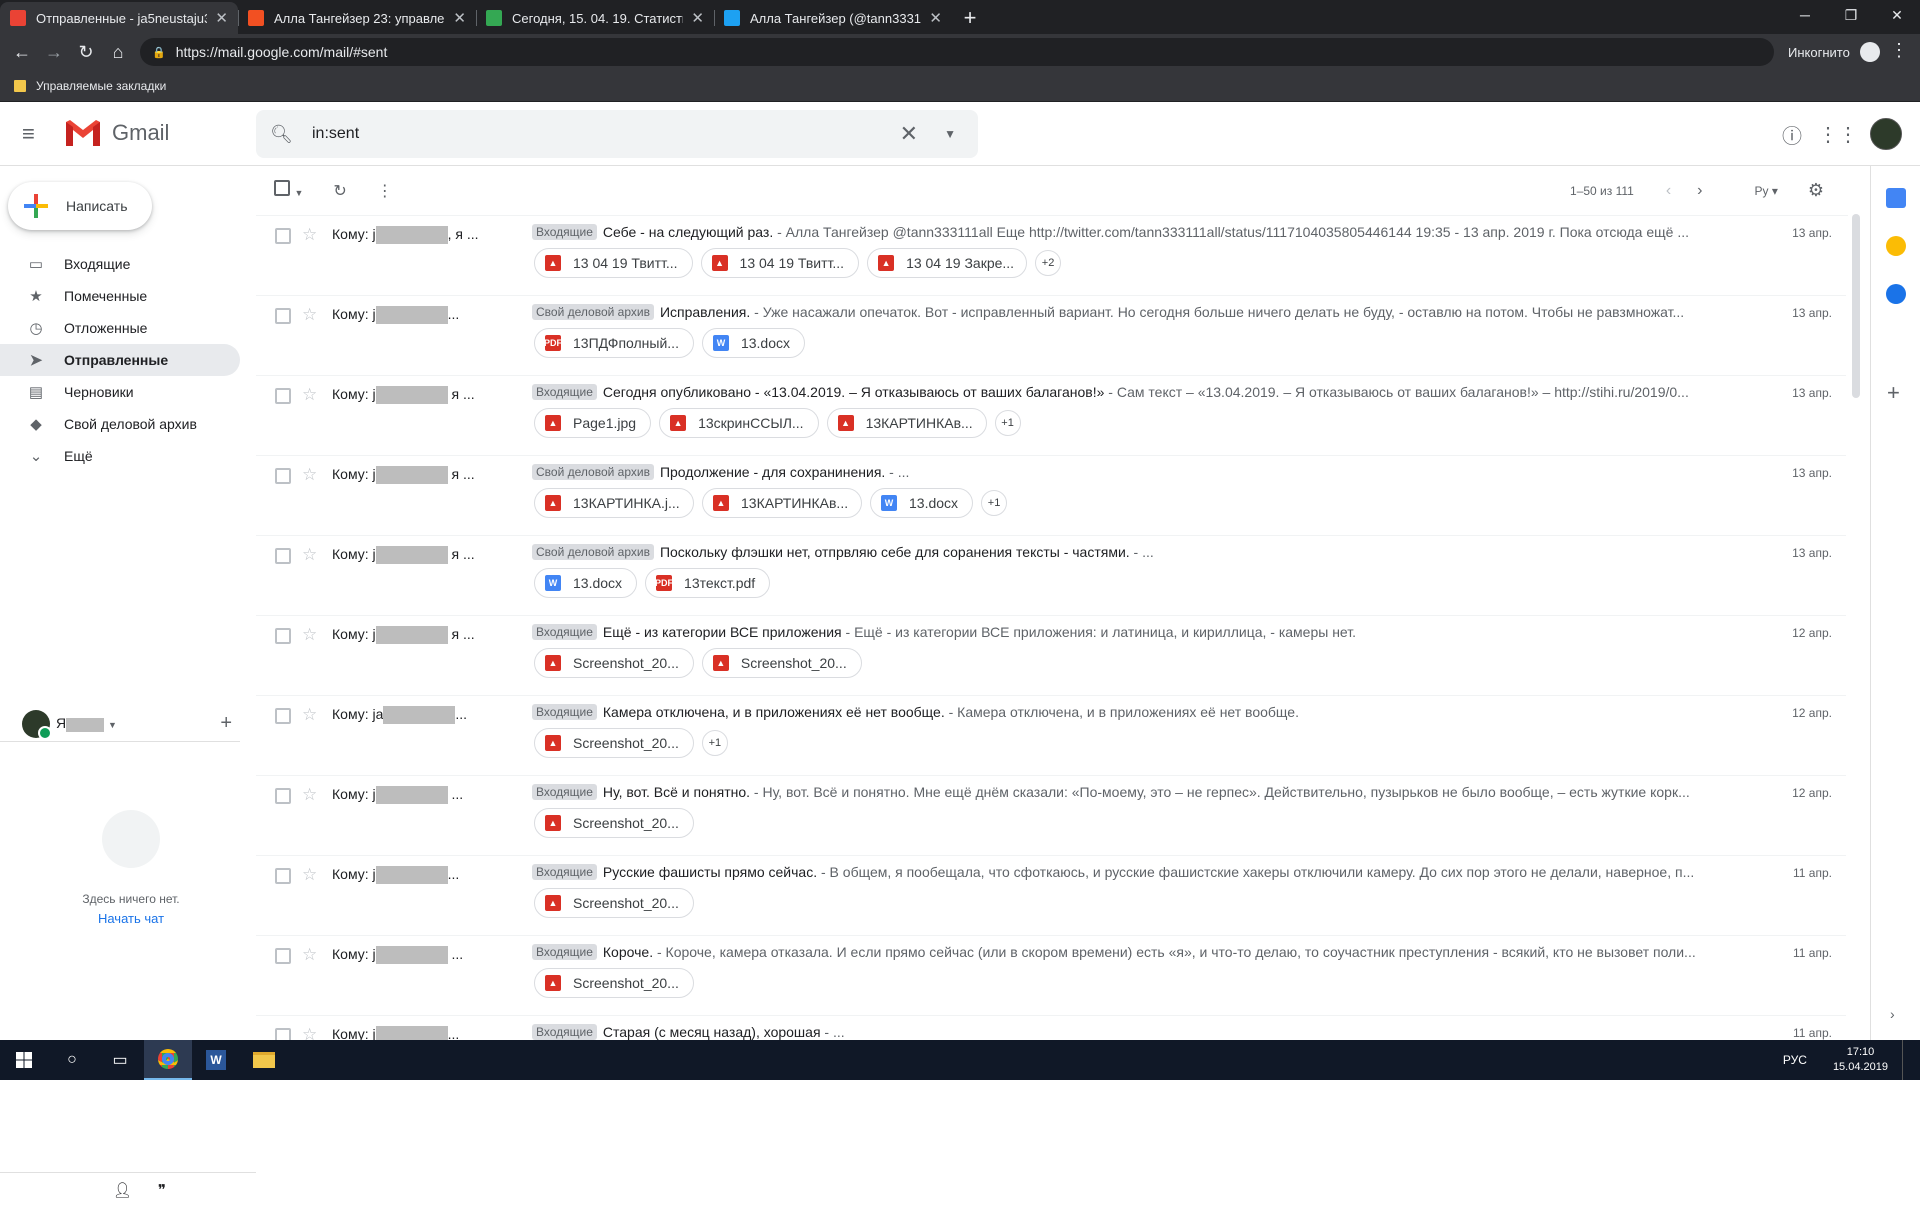 This screenshot has width=1920, height=1206. What do you see at coordinates (970, 18) in the screenshot?
I see `new-tab-button: +` at bounding box center [970, 18].